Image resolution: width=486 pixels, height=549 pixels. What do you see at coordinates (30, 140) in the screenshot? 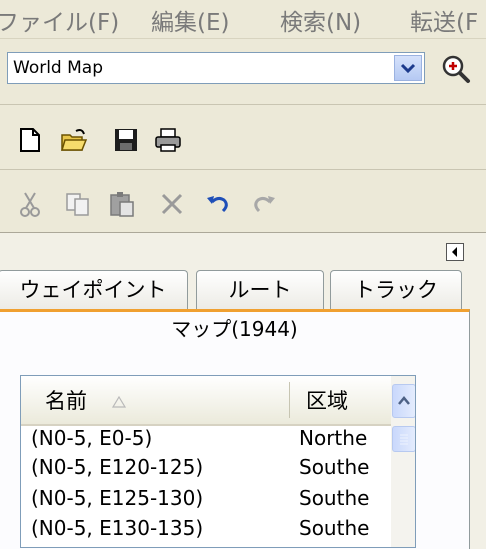
I see `new-file-icon` at bounding box center [30, 140].